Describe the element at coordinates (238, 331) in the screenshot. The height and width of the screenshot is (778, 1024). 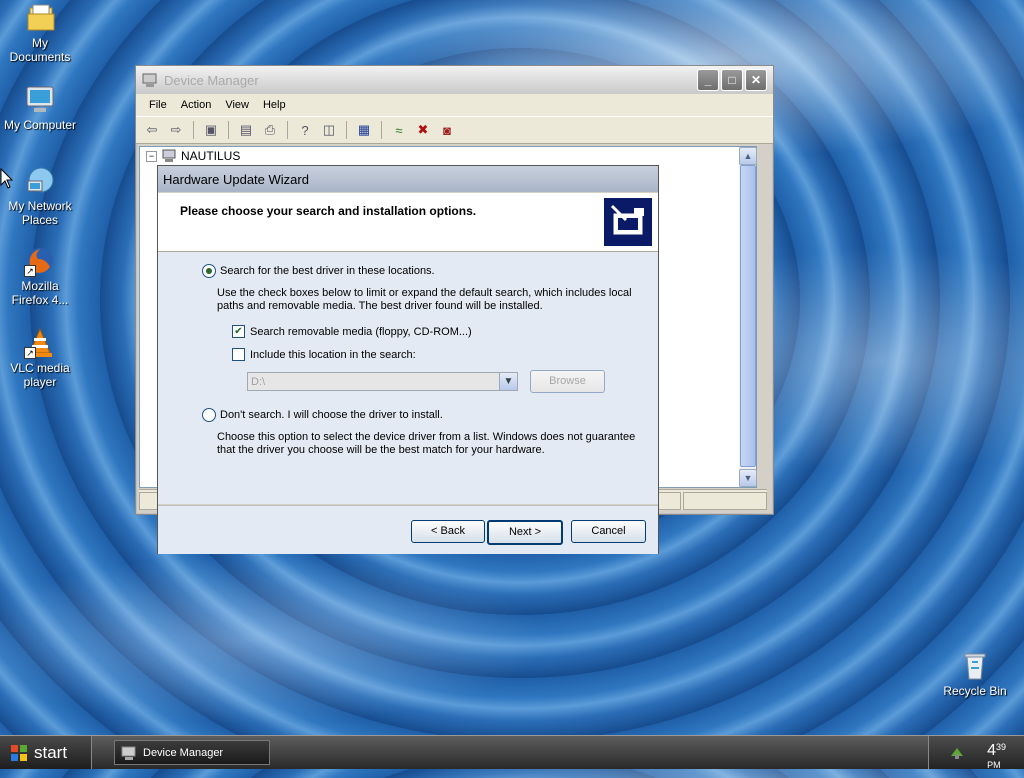
I see `checkbox-removable: ✔` at that location.